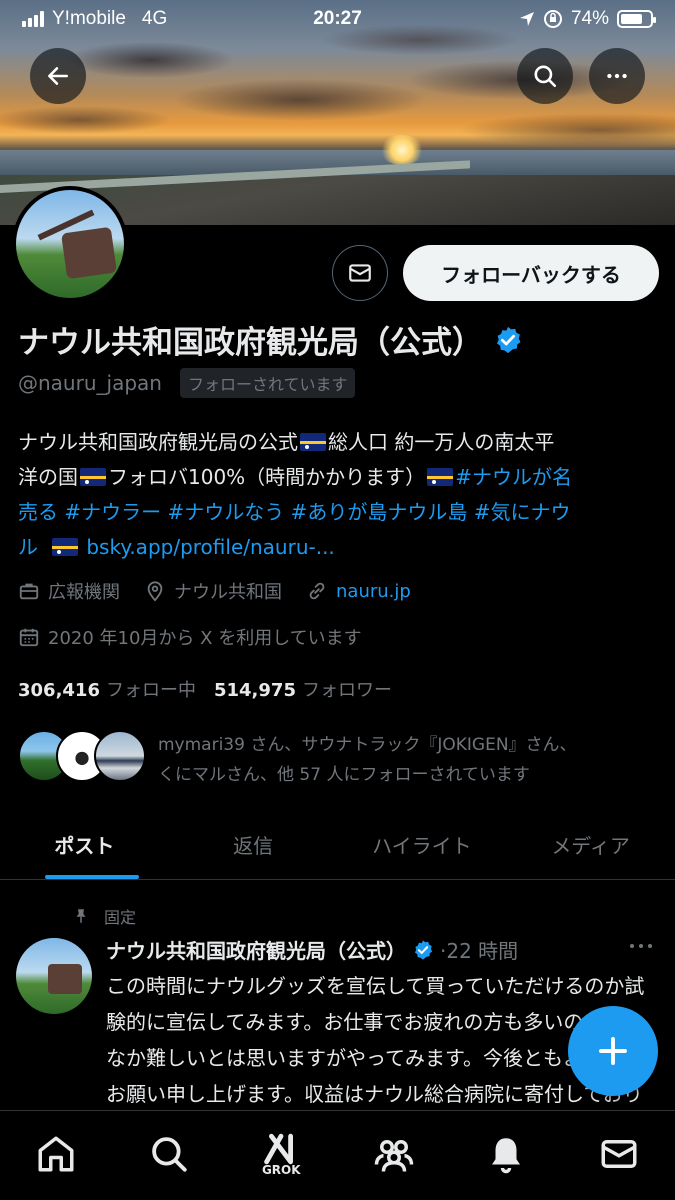 This screenshot has height=1200, width=675. I want to click on hashtag-link: #ナウルが名, so click(513, 477).